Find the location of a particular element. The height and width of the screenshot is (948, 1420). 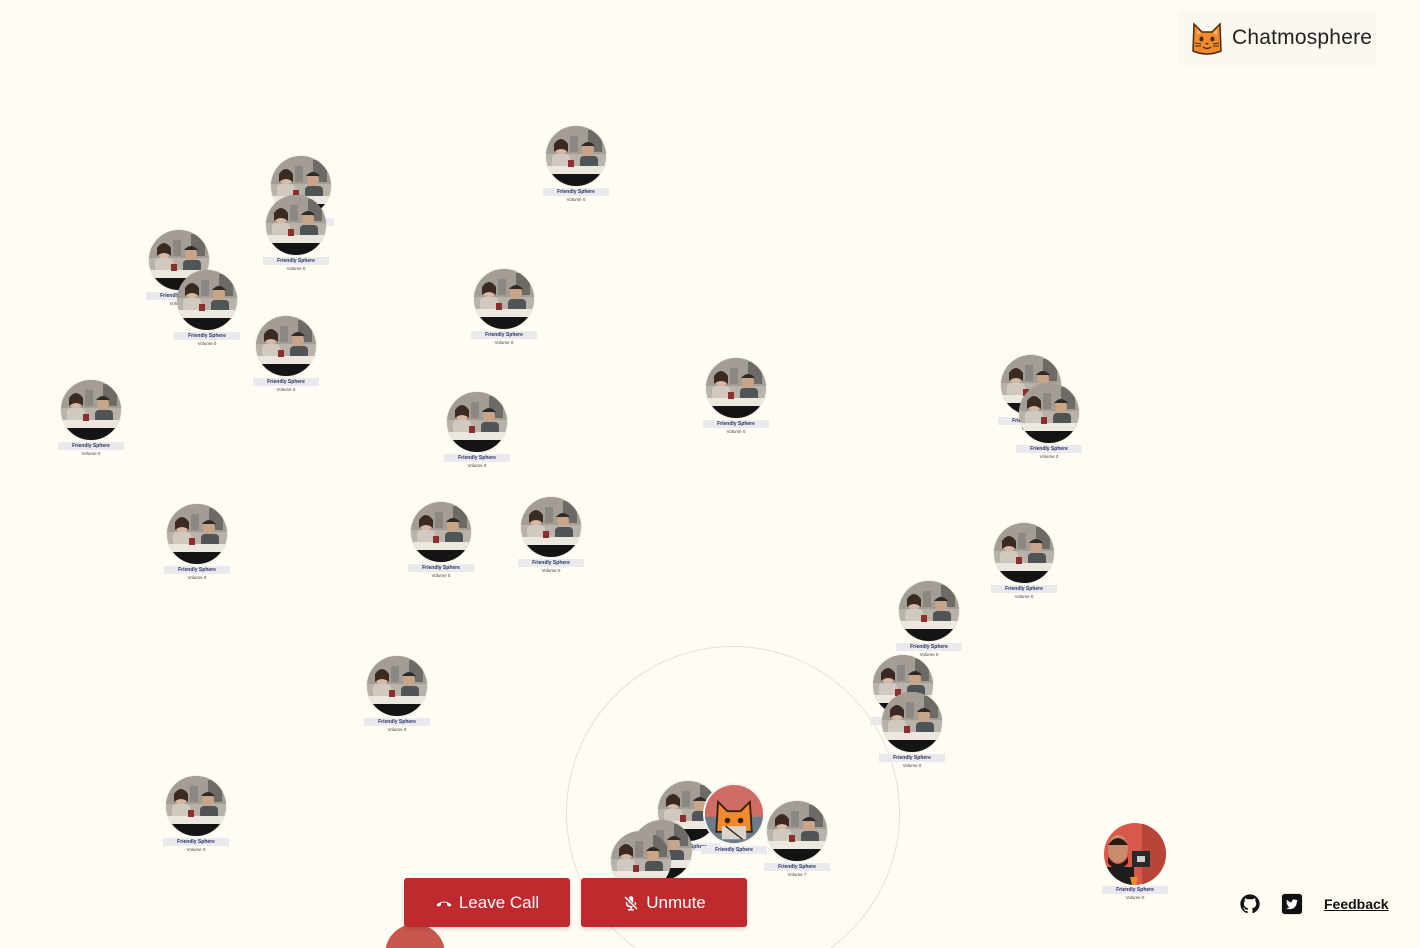

self-name-tag: Friendly Sphere is located at coordinates (734, 850).